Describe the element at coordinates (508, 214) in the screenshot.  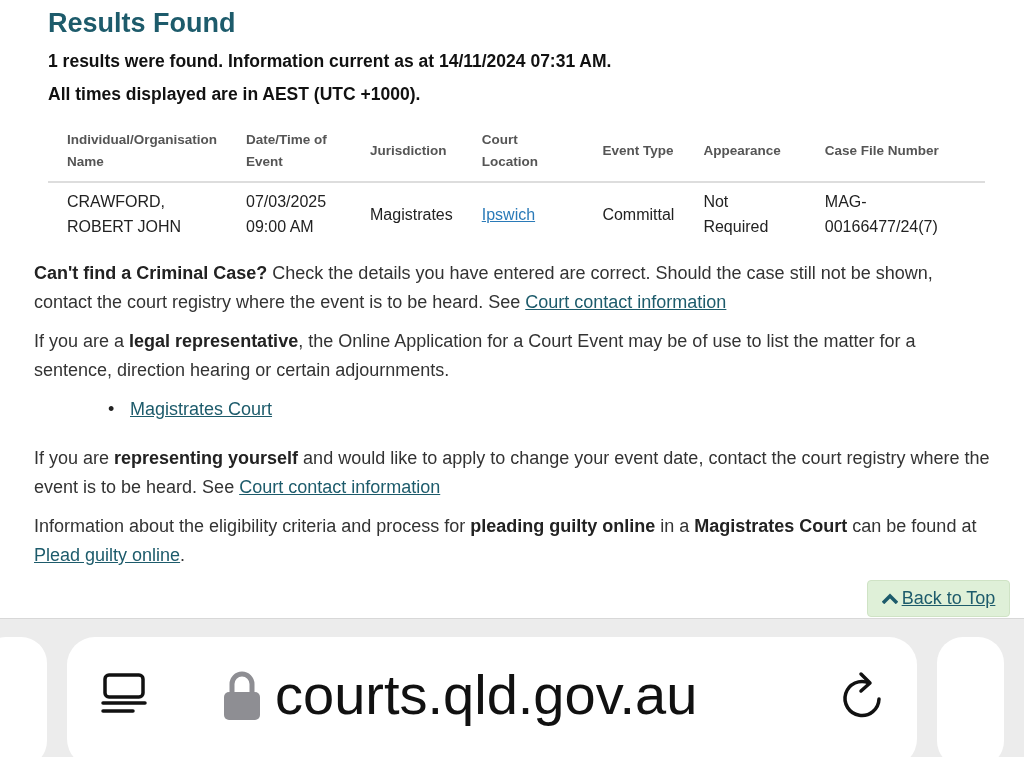
I see `location-link: Ipswich` at that location.